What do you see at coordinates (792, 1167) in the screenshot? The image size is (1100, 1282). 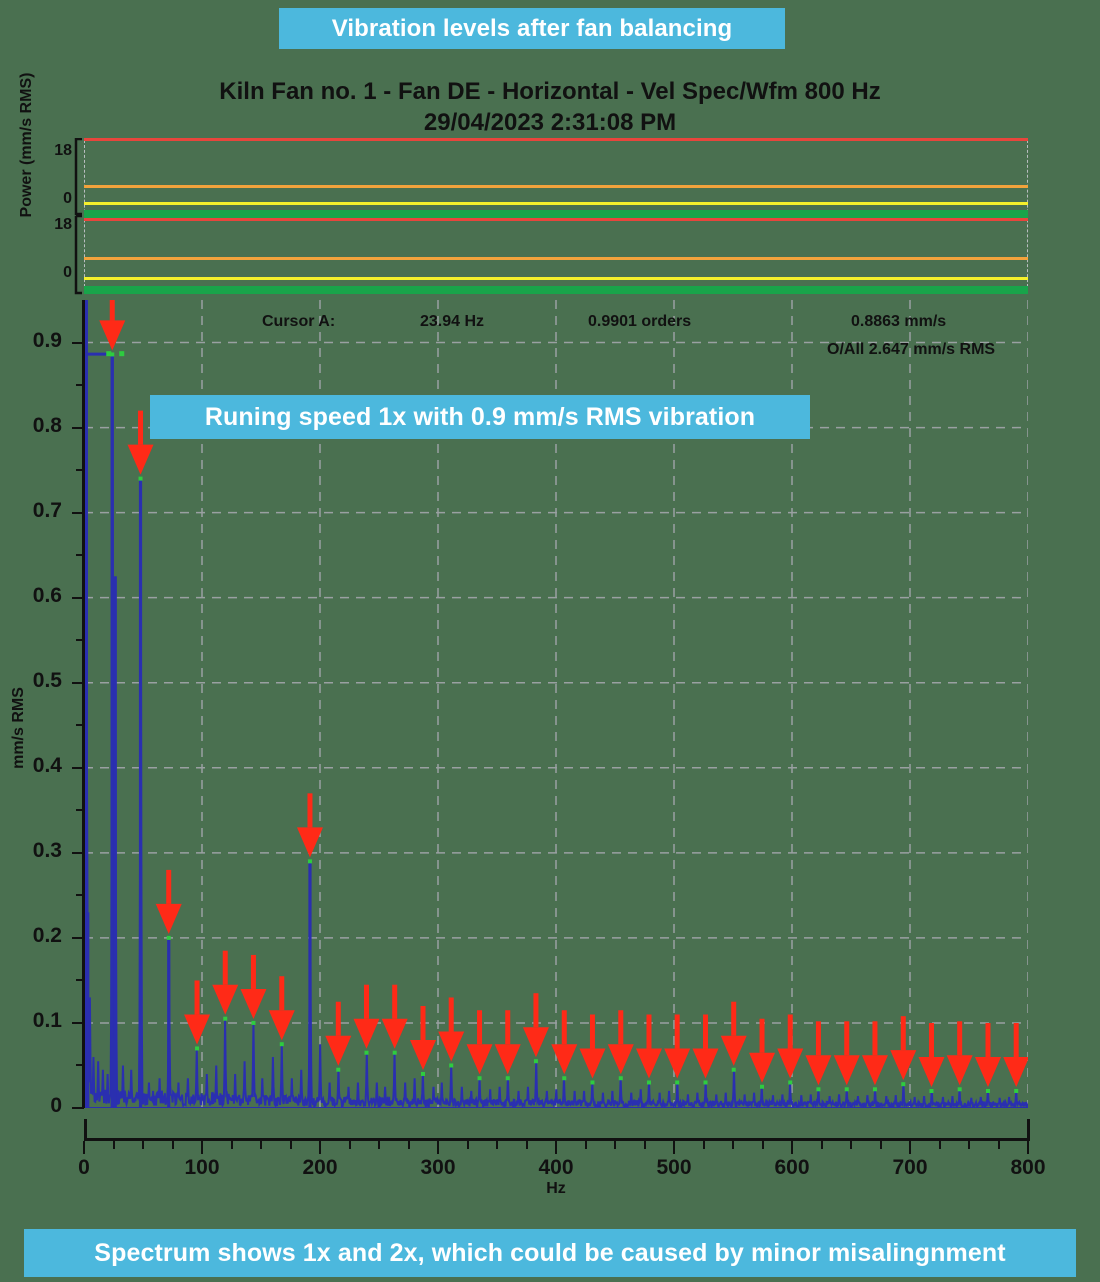 I see `x-axis-tick-label: 600` at bounding box center [792, 1167].